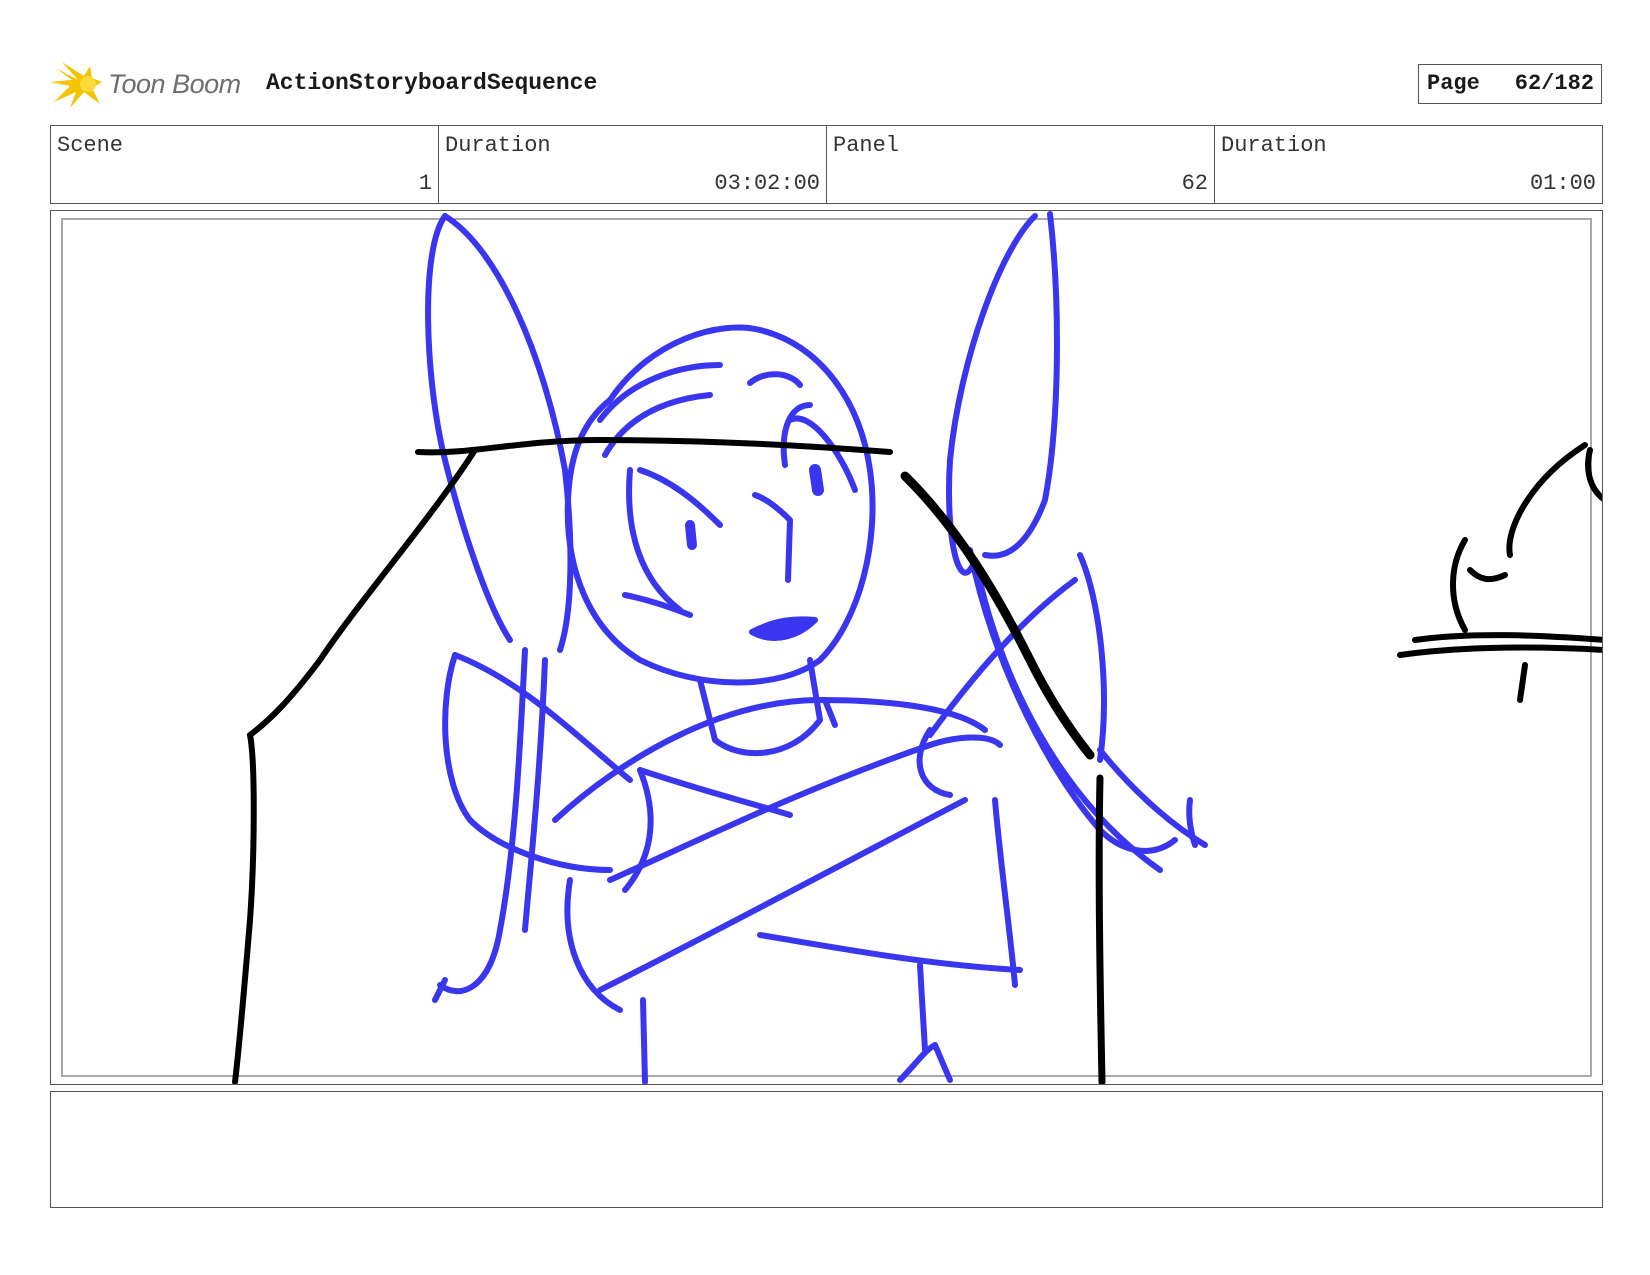  I want to click on scene-duration-cell: Duration 03:02:00, so click(633, 164).